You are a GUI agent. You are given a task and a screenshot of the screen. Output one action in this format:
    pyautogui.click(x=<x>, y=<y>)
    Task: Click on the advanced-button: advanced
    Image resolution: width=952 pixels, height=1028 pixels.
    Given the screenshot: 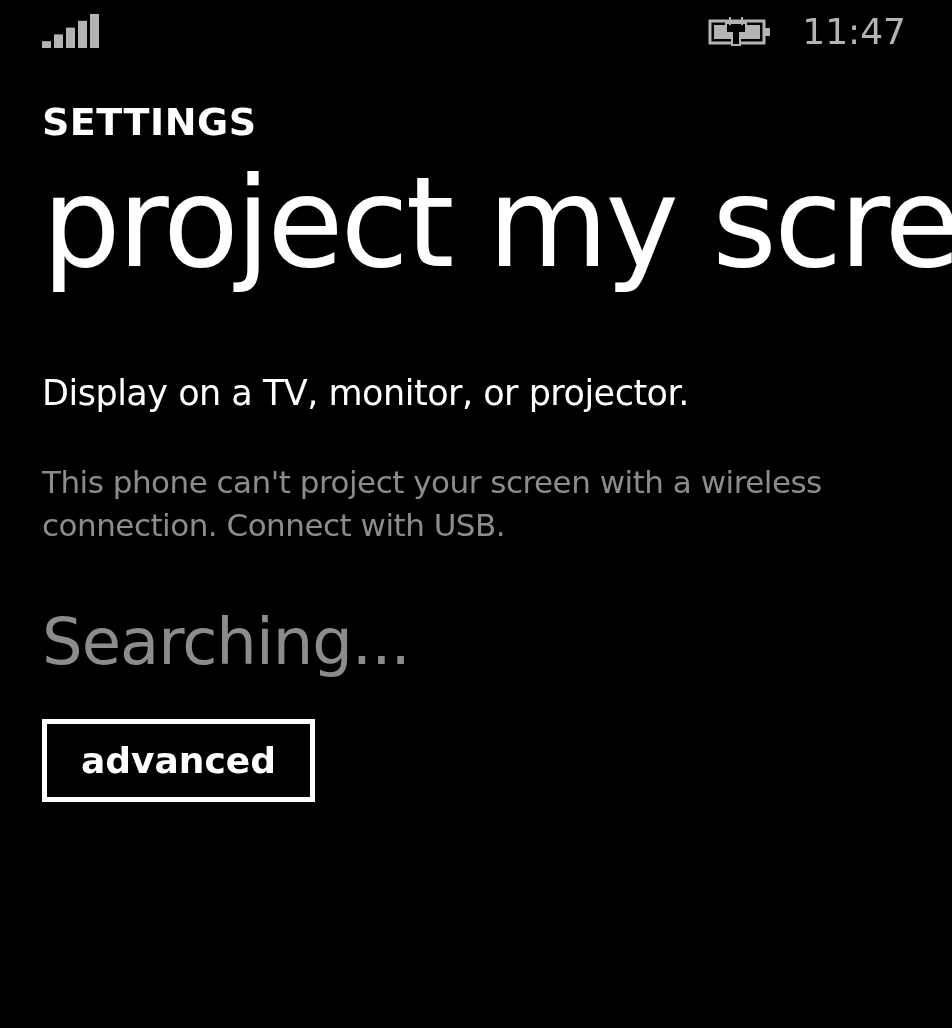 What is the action you would take?
    pyautogui.click(x=178, y=761)
    